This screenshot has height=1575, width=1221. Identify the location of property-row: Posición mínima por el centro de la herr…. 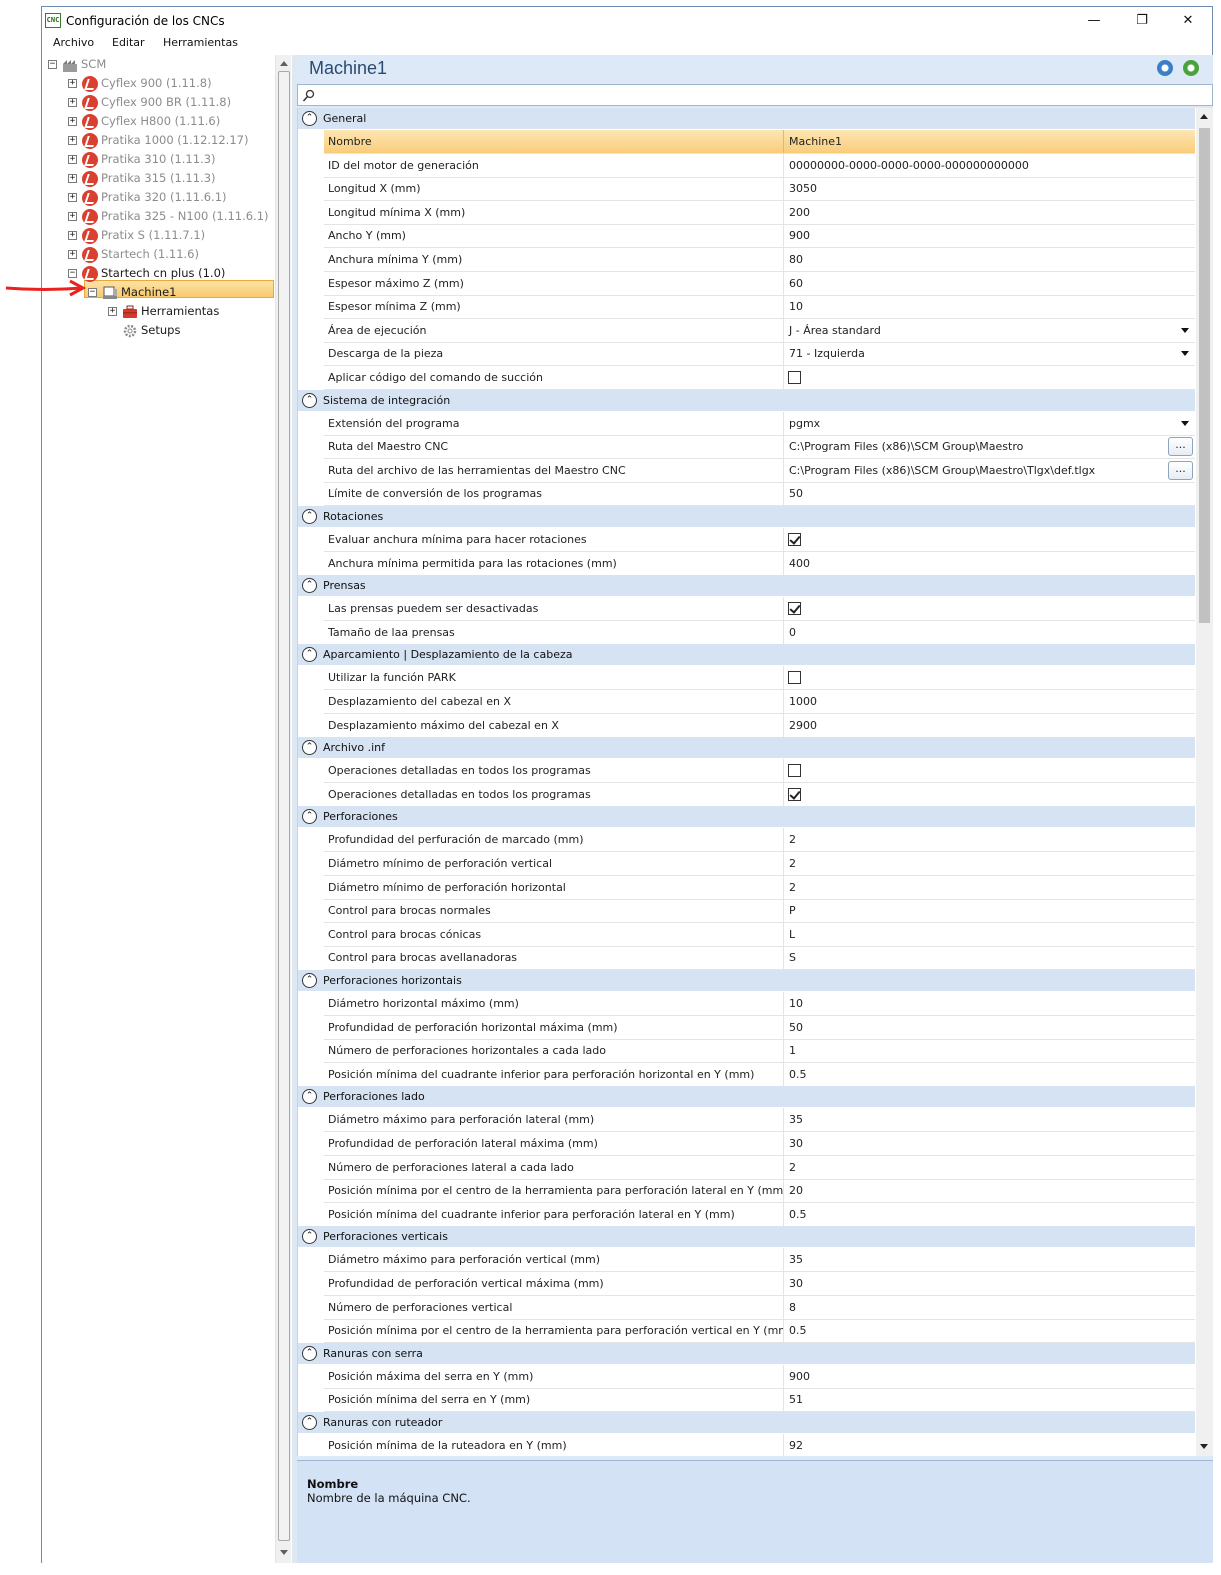
(759, 1331).